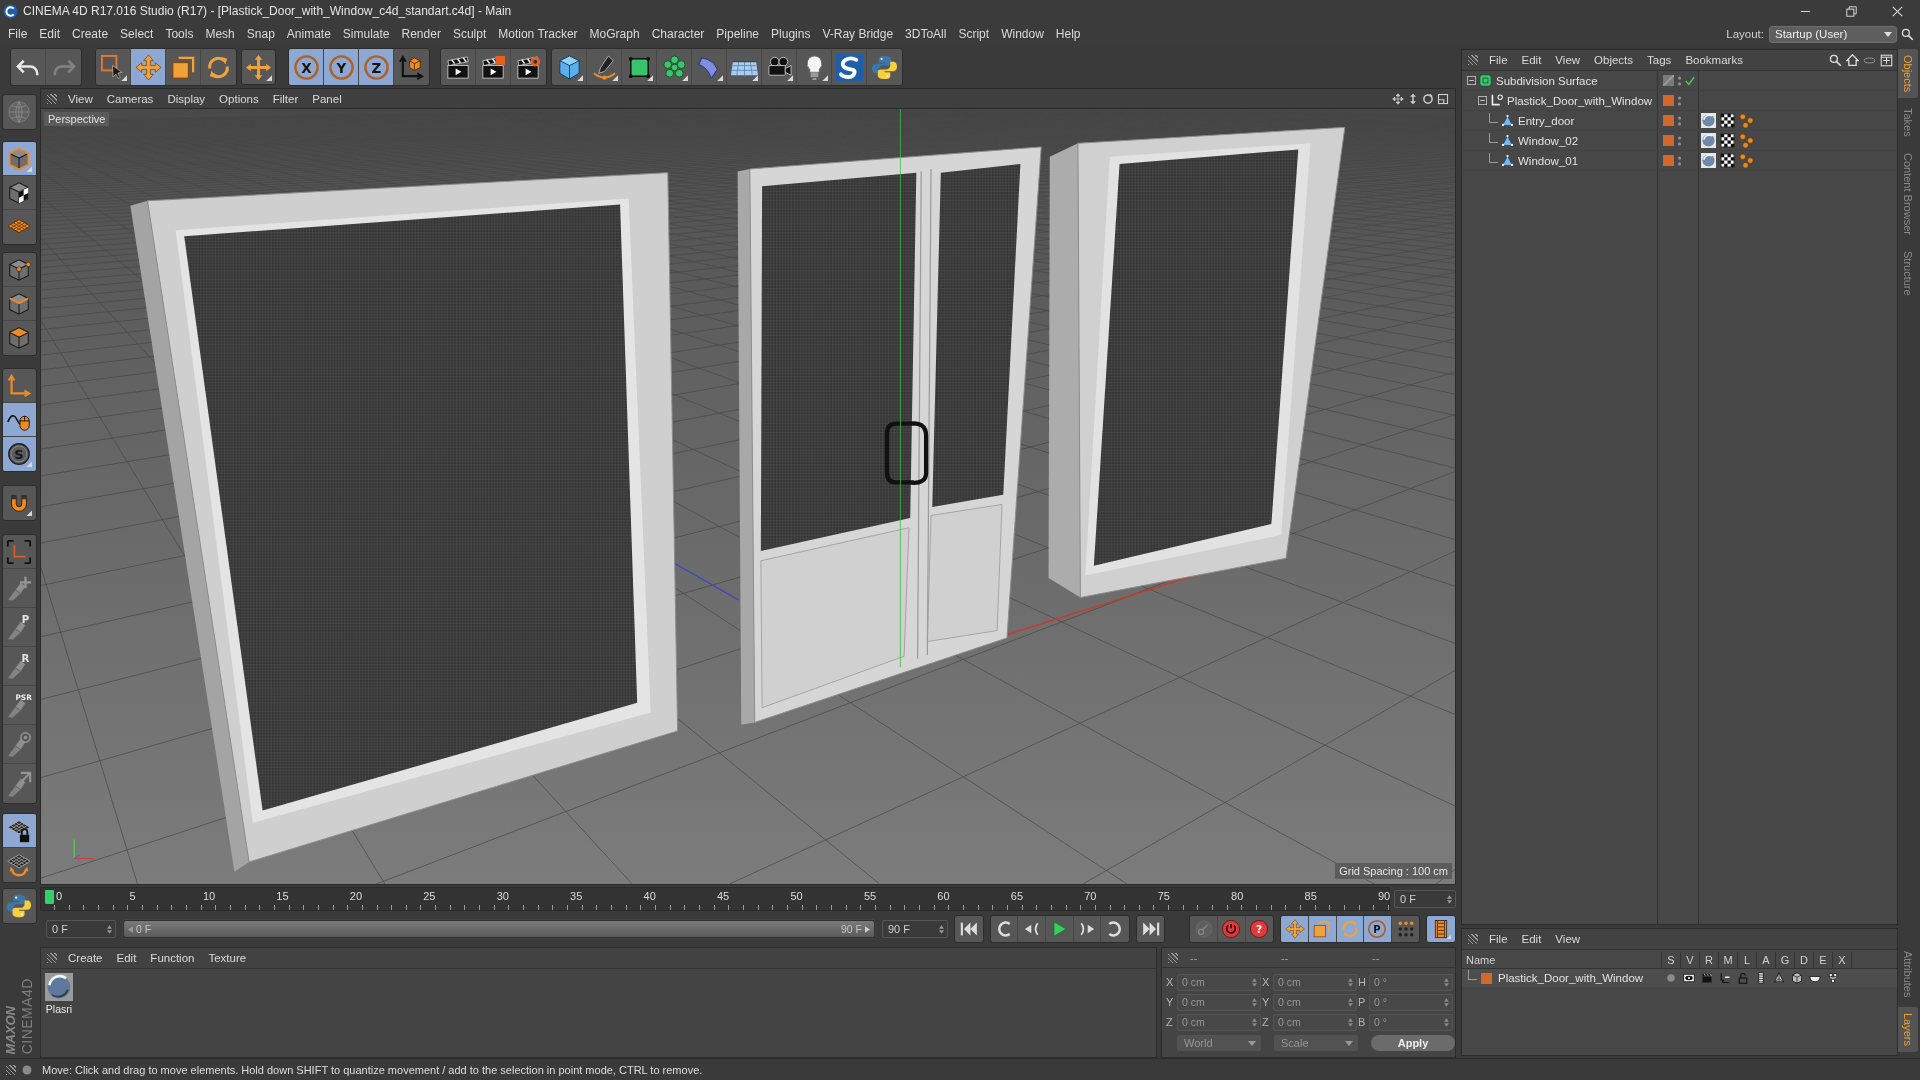 The width and height of the screenshot is (1920, 1080). Describe the element at coordinates (1709, 960) in the screenshot. I see `column-header: R` at that location.